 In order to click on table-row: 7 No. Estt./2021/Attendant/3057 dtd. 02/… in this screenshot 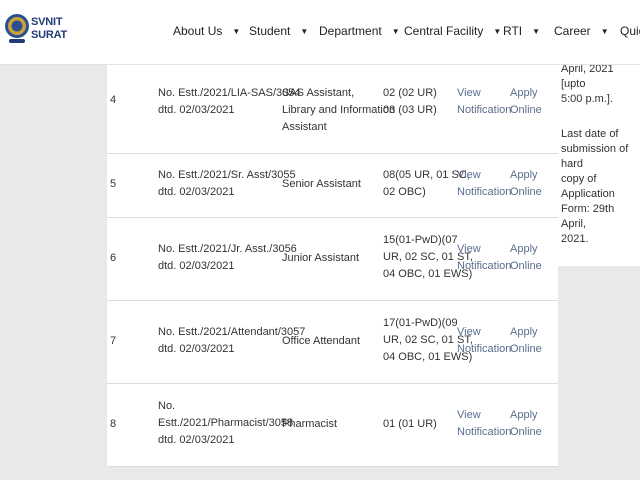, I will do `click(332, 342)`.